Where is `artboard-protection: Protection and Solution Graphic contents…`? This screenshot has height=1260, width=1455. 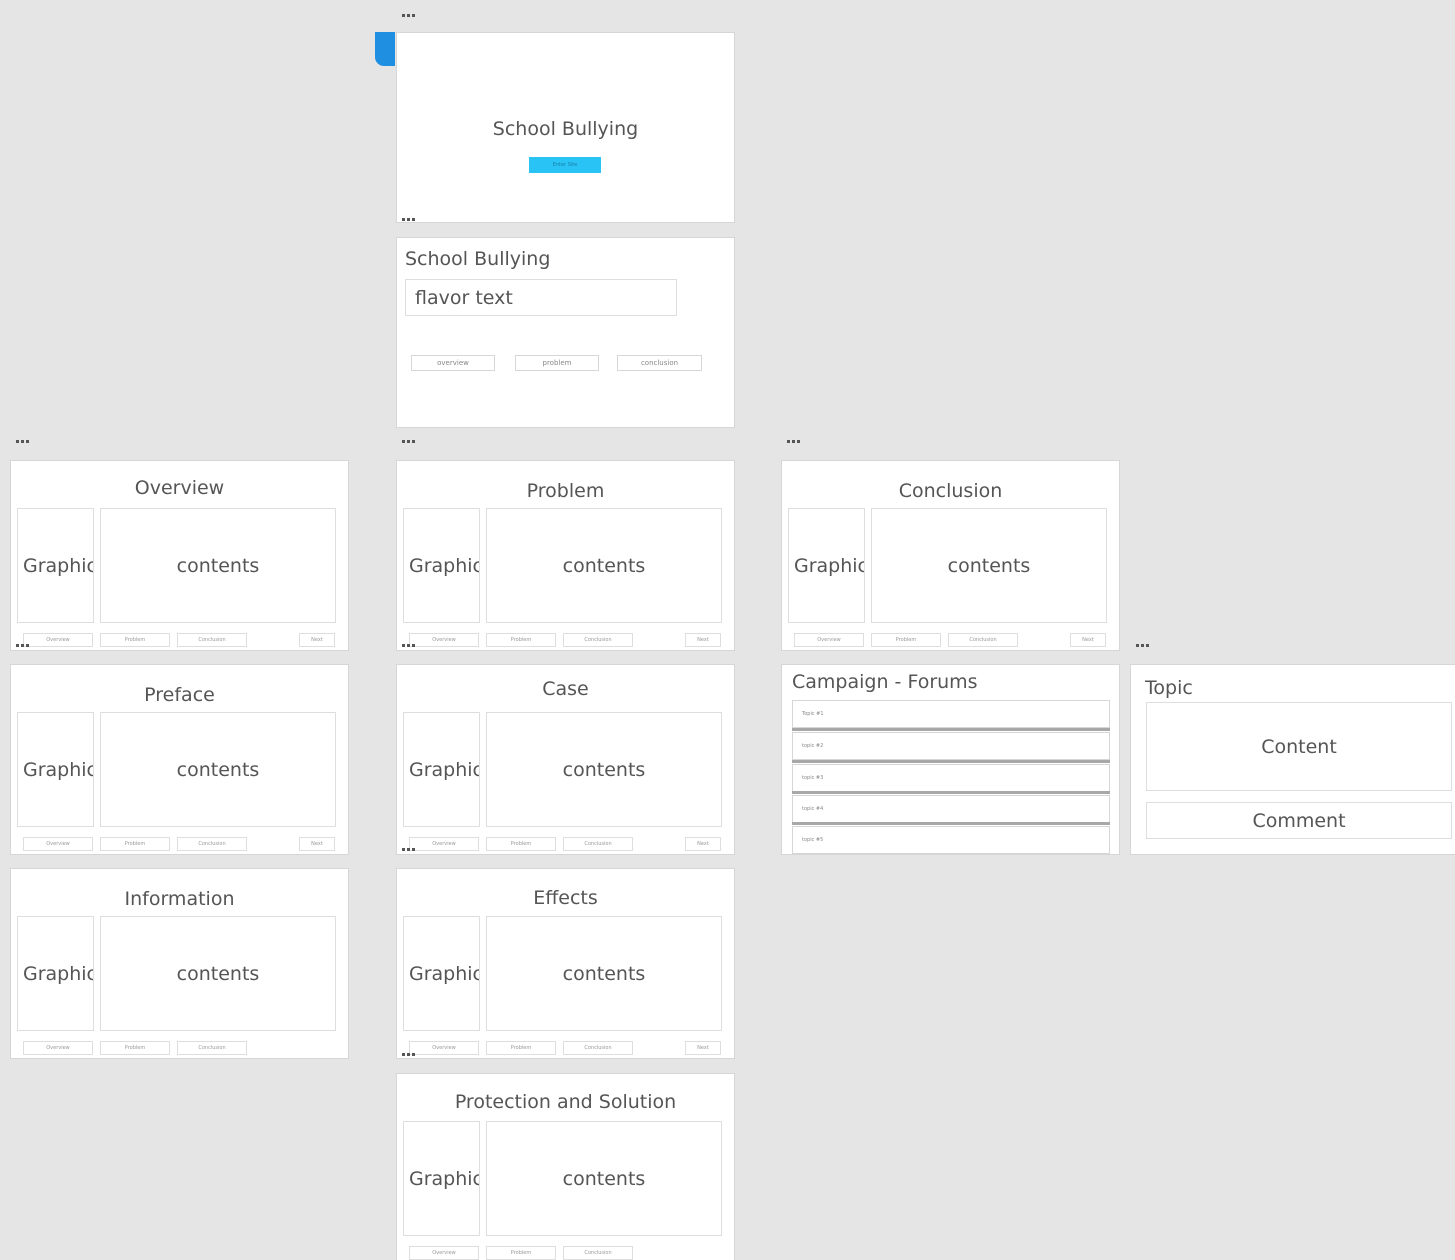 artboard-protection: Protection and Solution Graphic contents… is located at coordinates (565, 1166).